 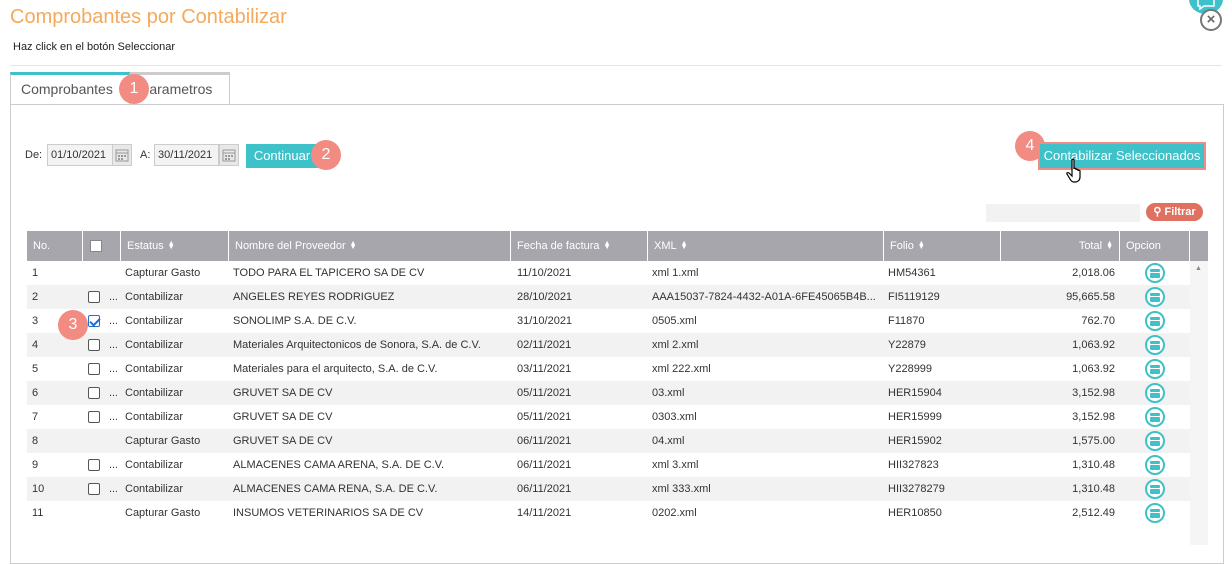 What do you see at coordinates (907, 345) in the screenshot?
I see `row-folio: Y22879` at bounding box center [907, 345].